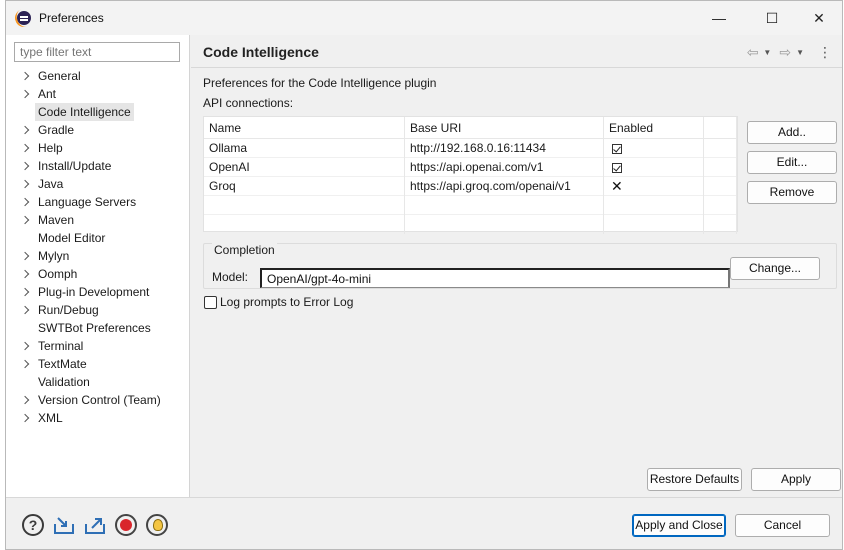 This screenshot has height=550, width=844. What do you see at coordinates (94, 328) in the screenshot?
I see `tree-item-label: SWTBot Preferences` at bounding box center [94, 328].